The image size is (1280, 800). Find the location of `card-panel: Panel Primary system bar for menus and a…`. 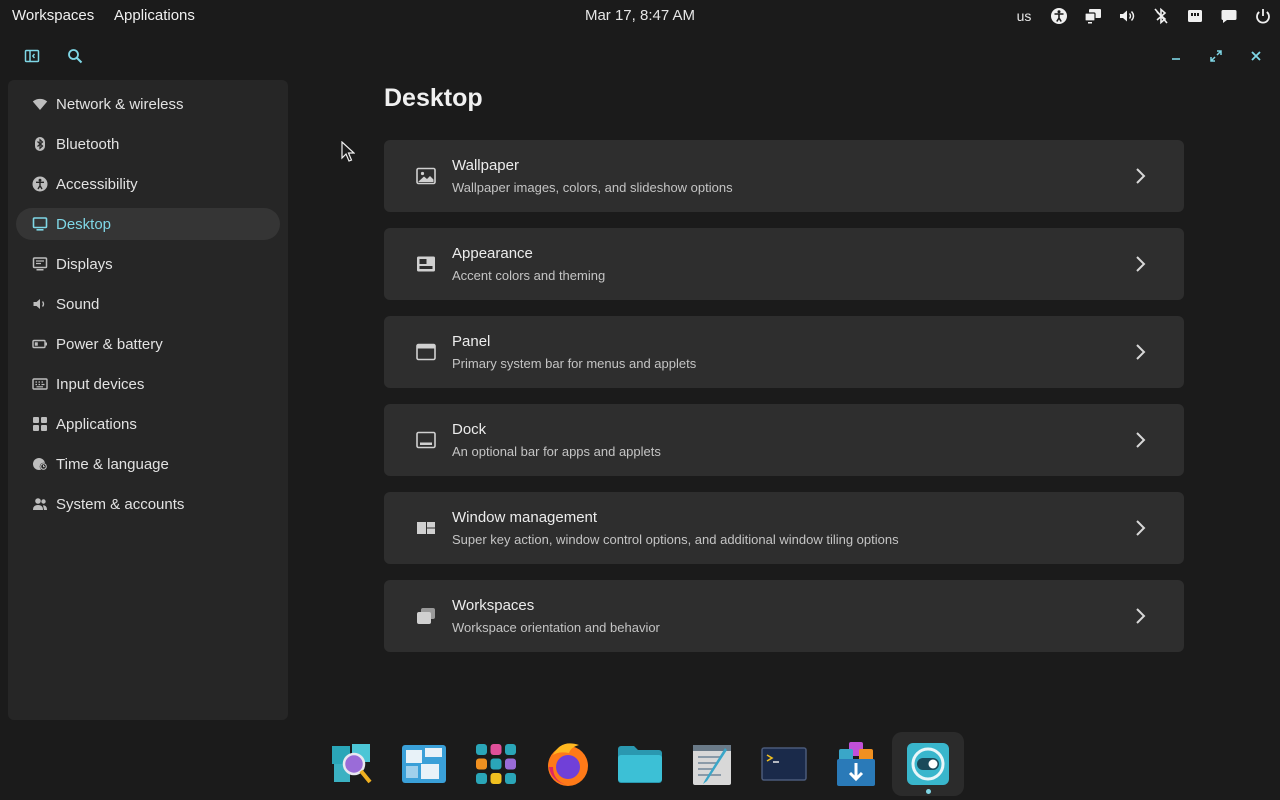

card-panel: Panel Primary system bar for menus and a… is located at coordinates (784, 352).